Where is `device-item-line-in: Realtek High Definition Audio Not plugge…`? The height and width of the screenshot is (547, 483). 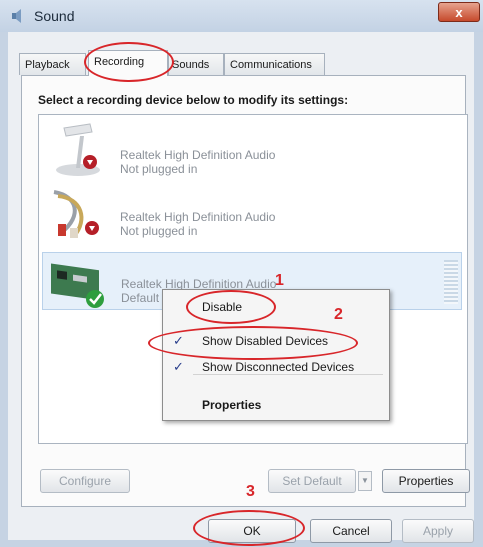 device-item-line-in: Realtek High Definition Audio Not plugge… is located at coordinates (252, 212).